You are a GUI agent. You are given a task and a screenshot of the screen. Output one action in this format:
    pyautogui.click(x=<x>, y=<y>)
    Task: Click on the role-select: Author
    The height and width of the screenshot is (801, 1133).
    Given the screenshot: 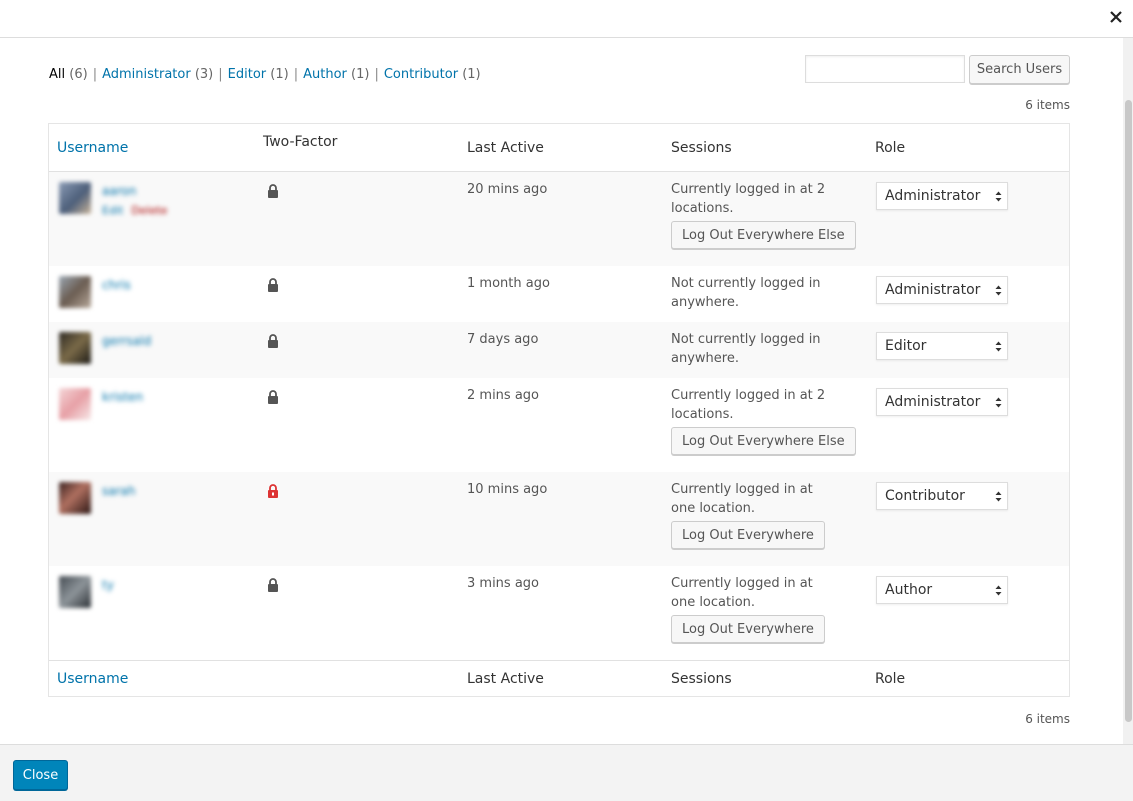 What is the action you would take?
    pyautogui.click(x=942, y=590)
    